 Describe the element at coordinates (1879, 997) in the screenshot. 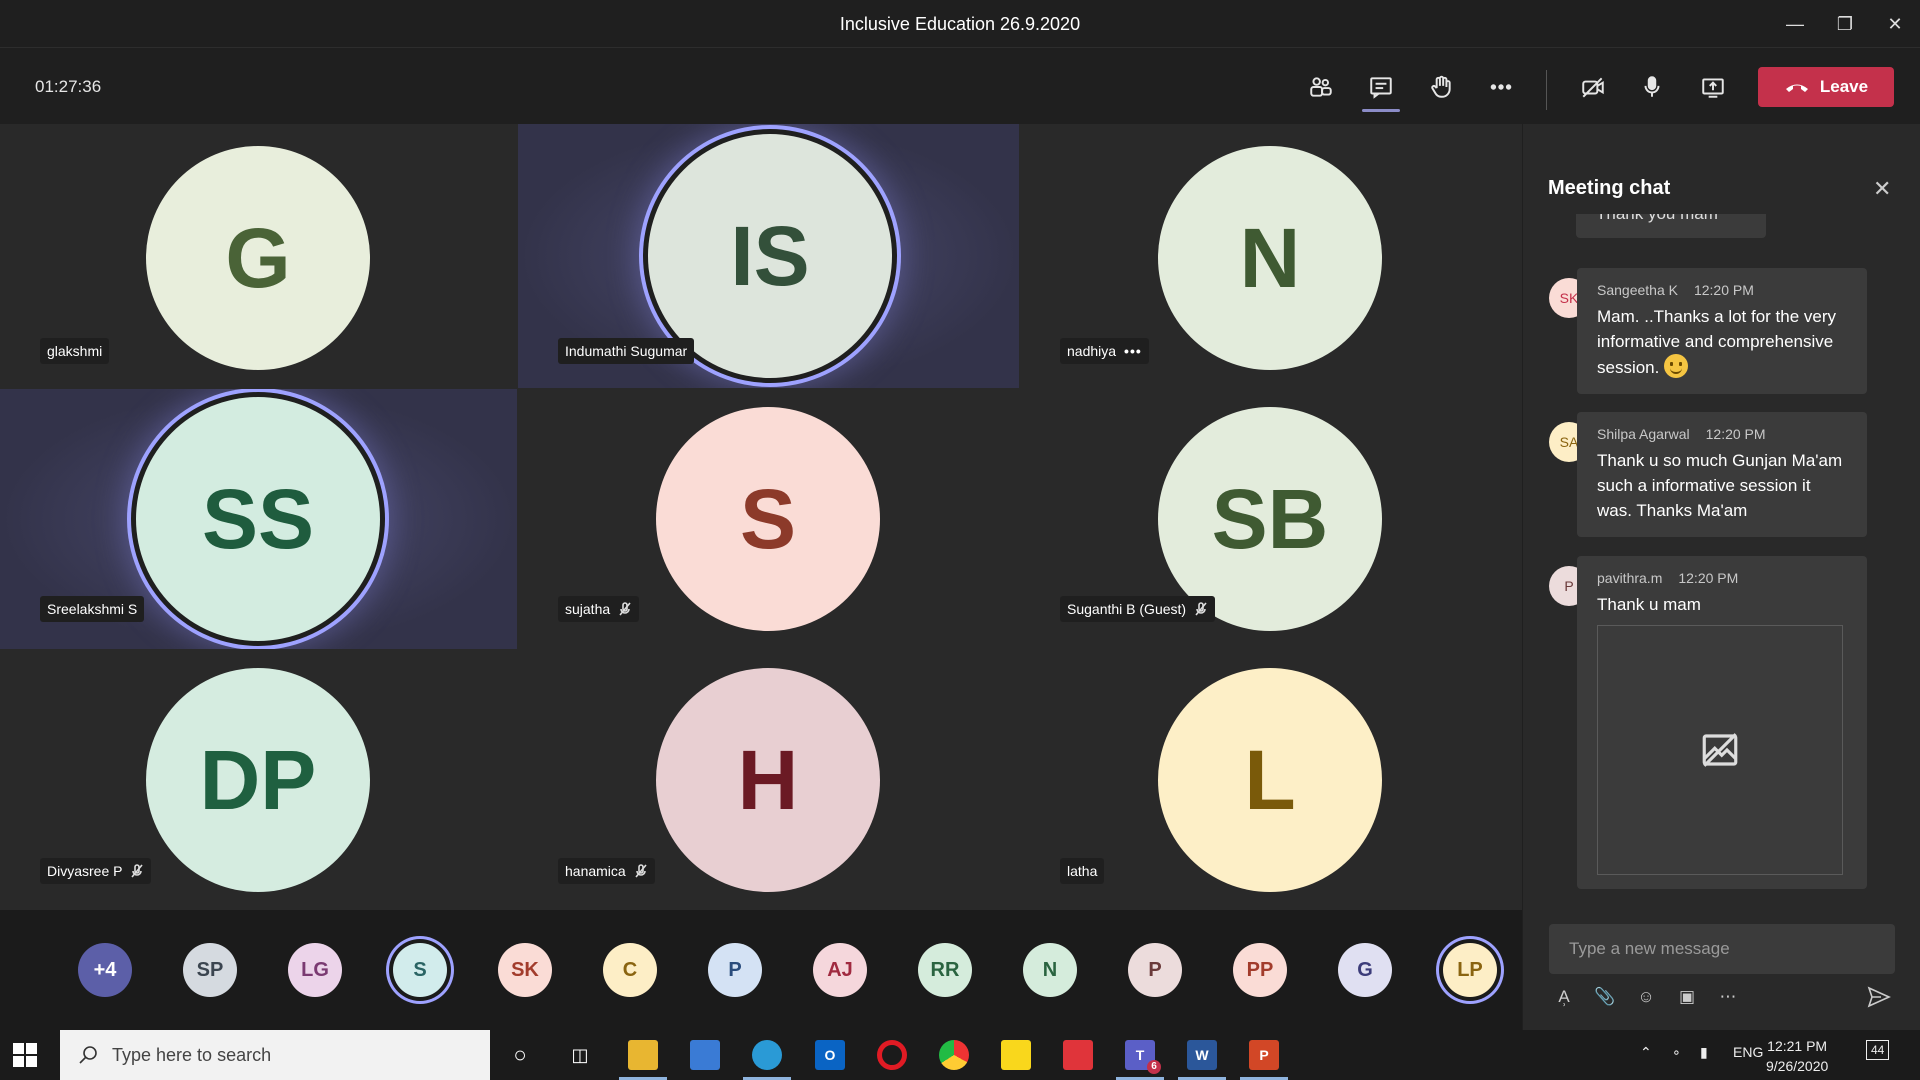

I see `send-icon` at that location.